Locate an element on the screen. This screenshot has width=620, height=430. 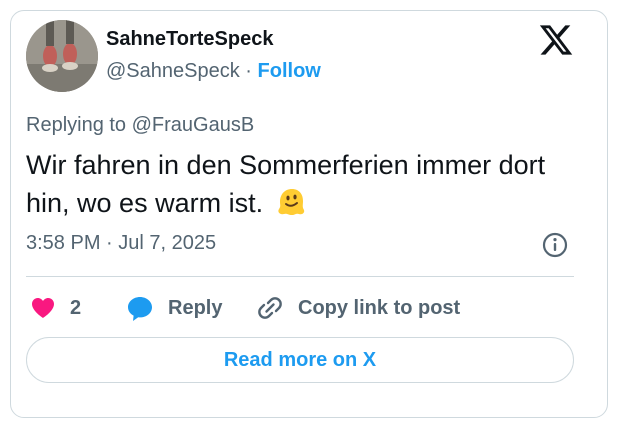
author-handle-row: @SahneSpeck · Follow is located at coordinates (213, 71).